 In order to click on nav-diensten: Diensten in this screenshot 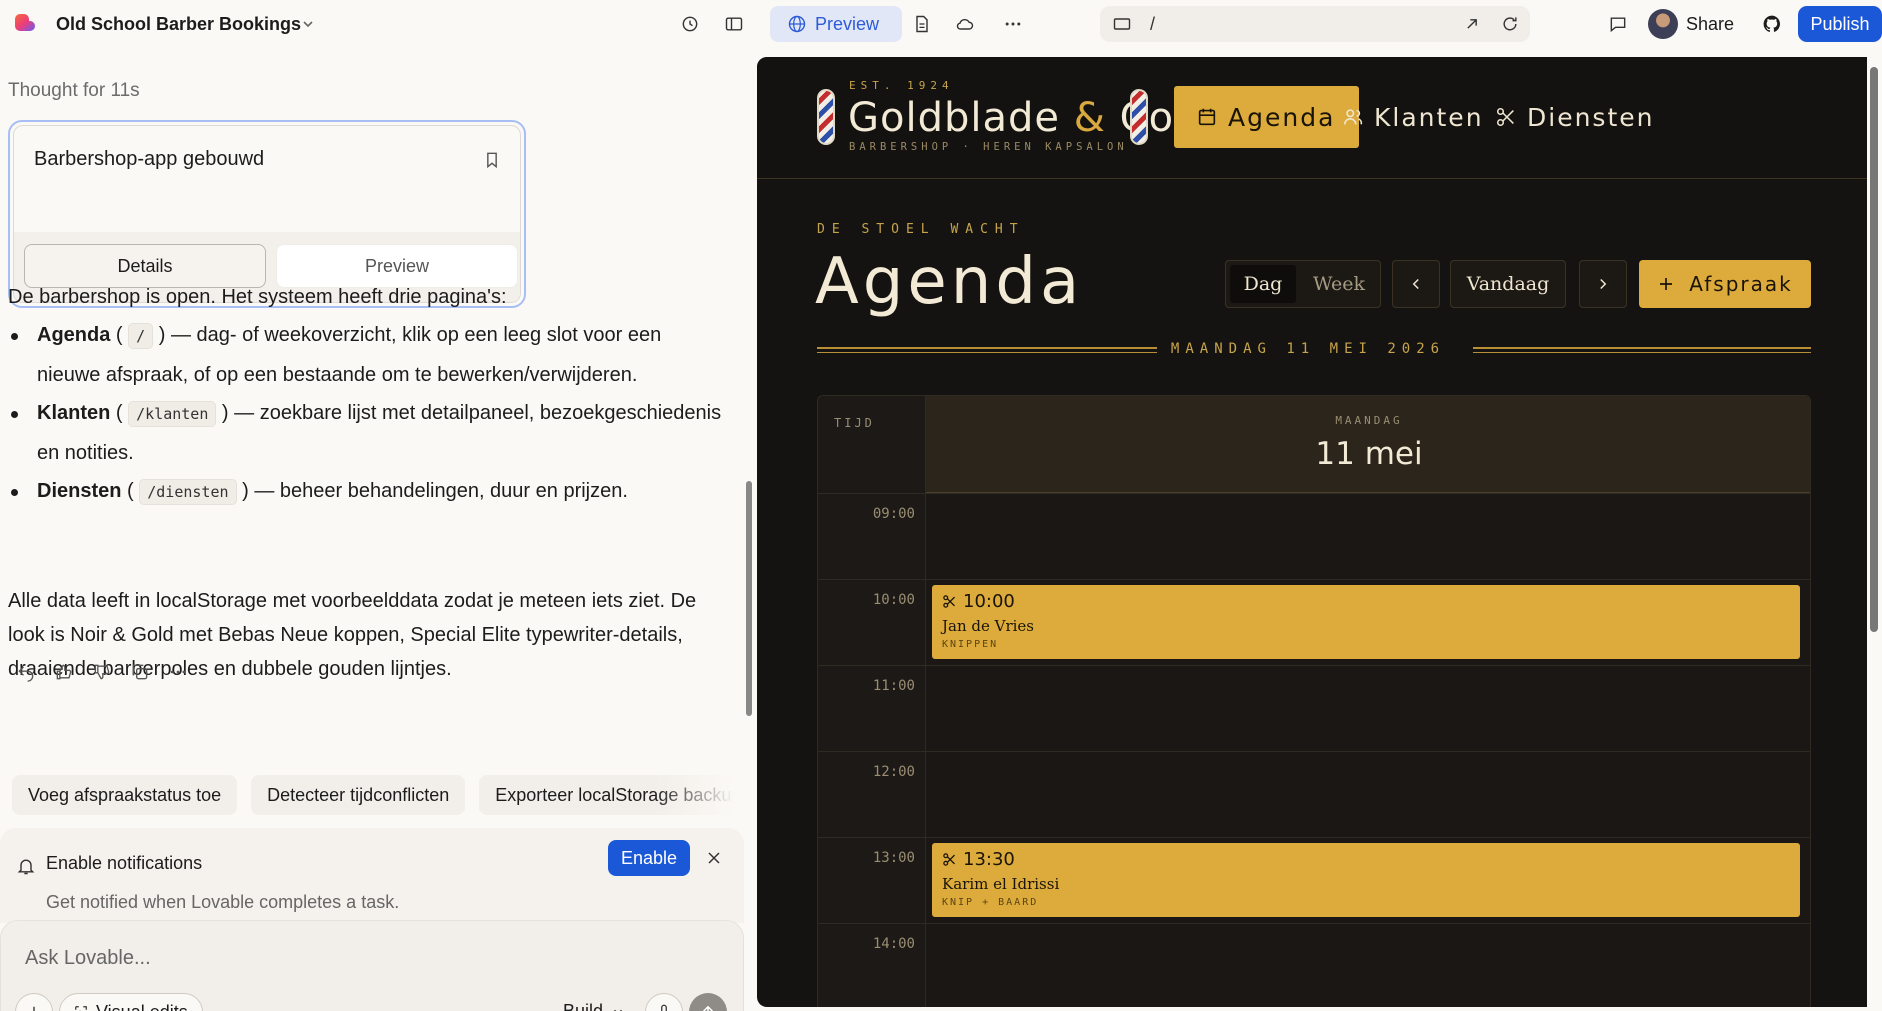, I will do `click(1574, 117)`.